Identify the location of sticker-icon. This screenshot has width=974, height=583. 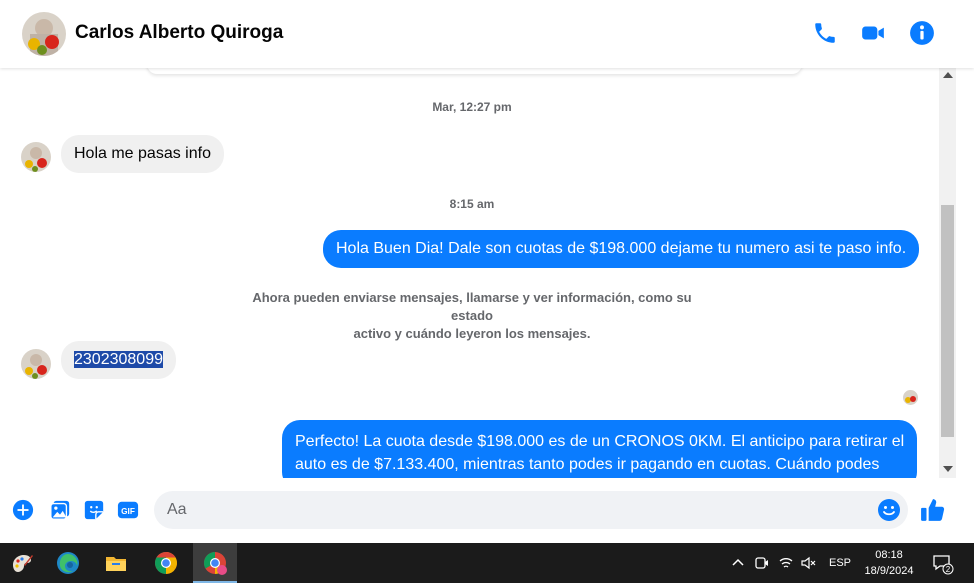
(94, 510).